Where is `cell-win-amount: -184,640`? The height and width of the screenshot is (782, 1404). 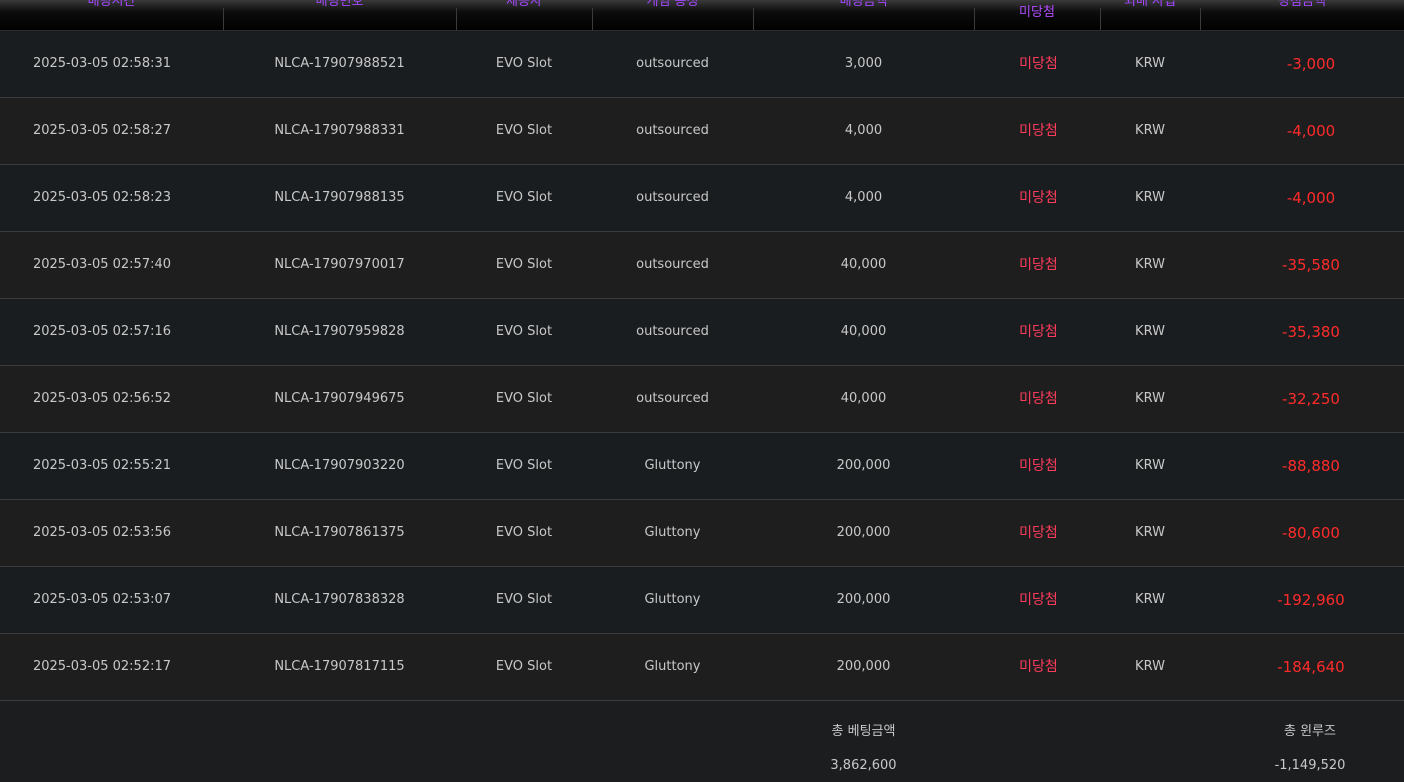 cell-win-amount: -184,640 is located at coordinates (1311, 667).